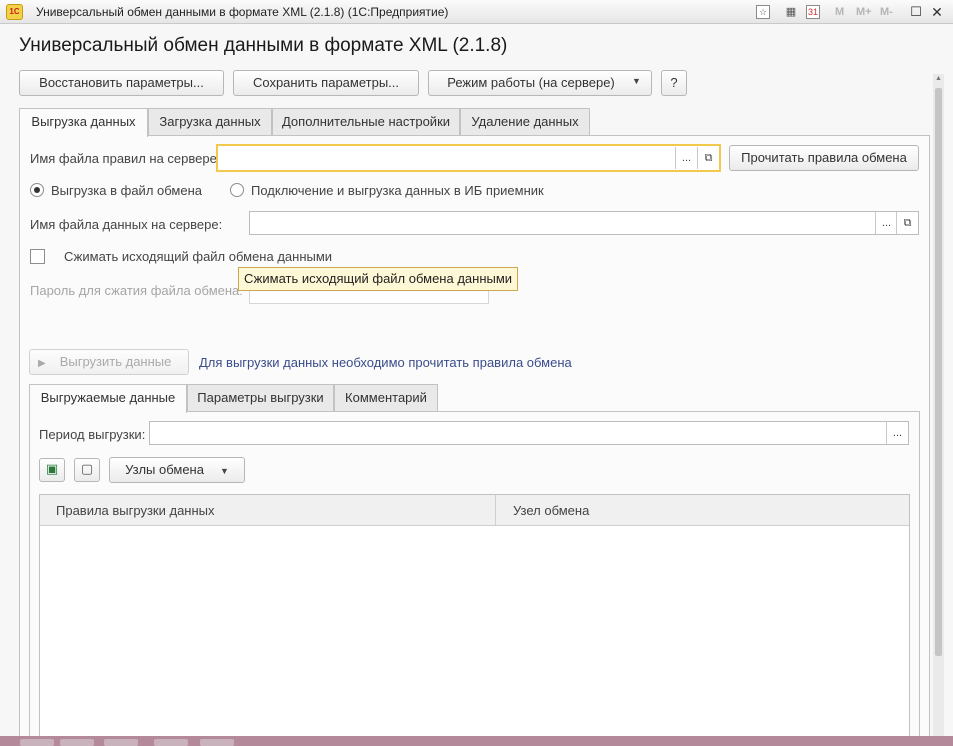  Describe the element at coordinates (366, 122) in the screenshot. I see `tab-additional-settings: Дополнительные настройки` at that location.